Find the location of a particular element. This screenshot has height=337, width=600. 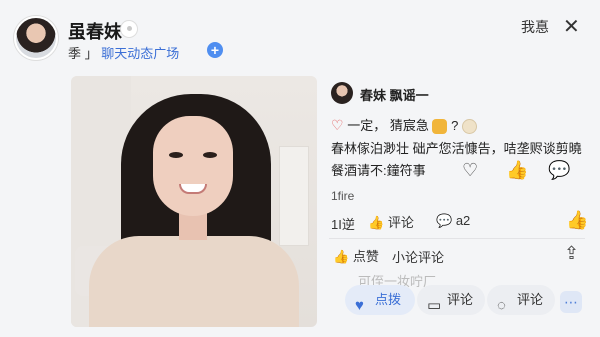

row-stats: 1I逆 is located at coordinates (343, 224).